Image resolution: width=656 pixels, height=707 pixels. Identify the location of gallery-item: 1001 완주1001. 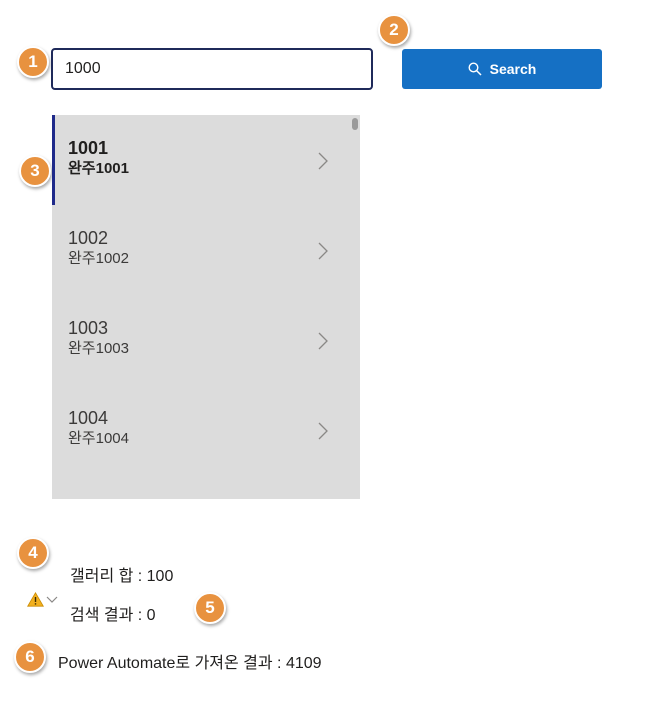
(206, 160).